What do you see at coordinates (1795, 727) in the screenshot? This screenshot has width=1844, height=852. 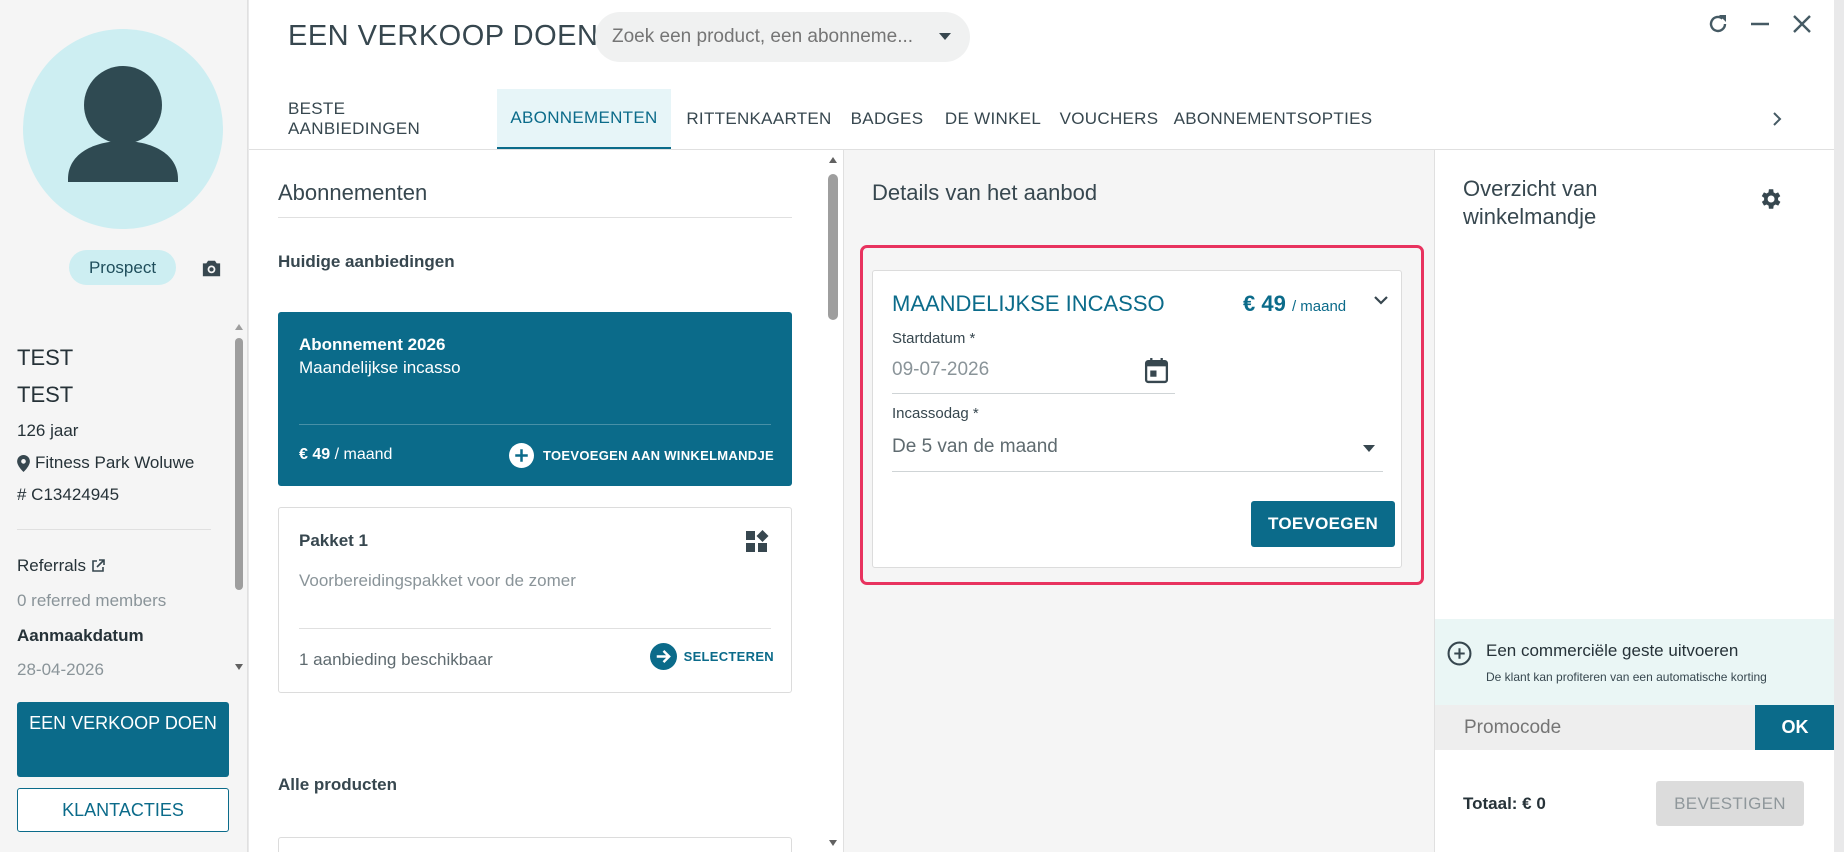 I see `promo-ok-button: OK` at bounding box center [1795, 727].